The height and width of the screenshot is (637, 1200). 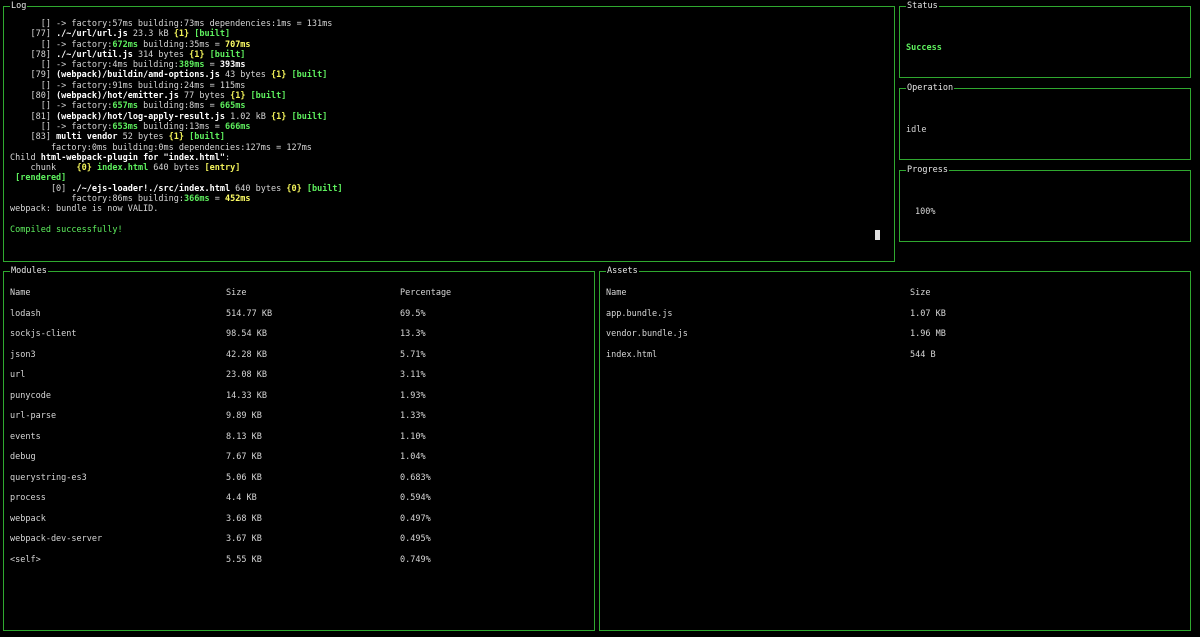 I want to click on module-name: events, so click(x=25, y=436).